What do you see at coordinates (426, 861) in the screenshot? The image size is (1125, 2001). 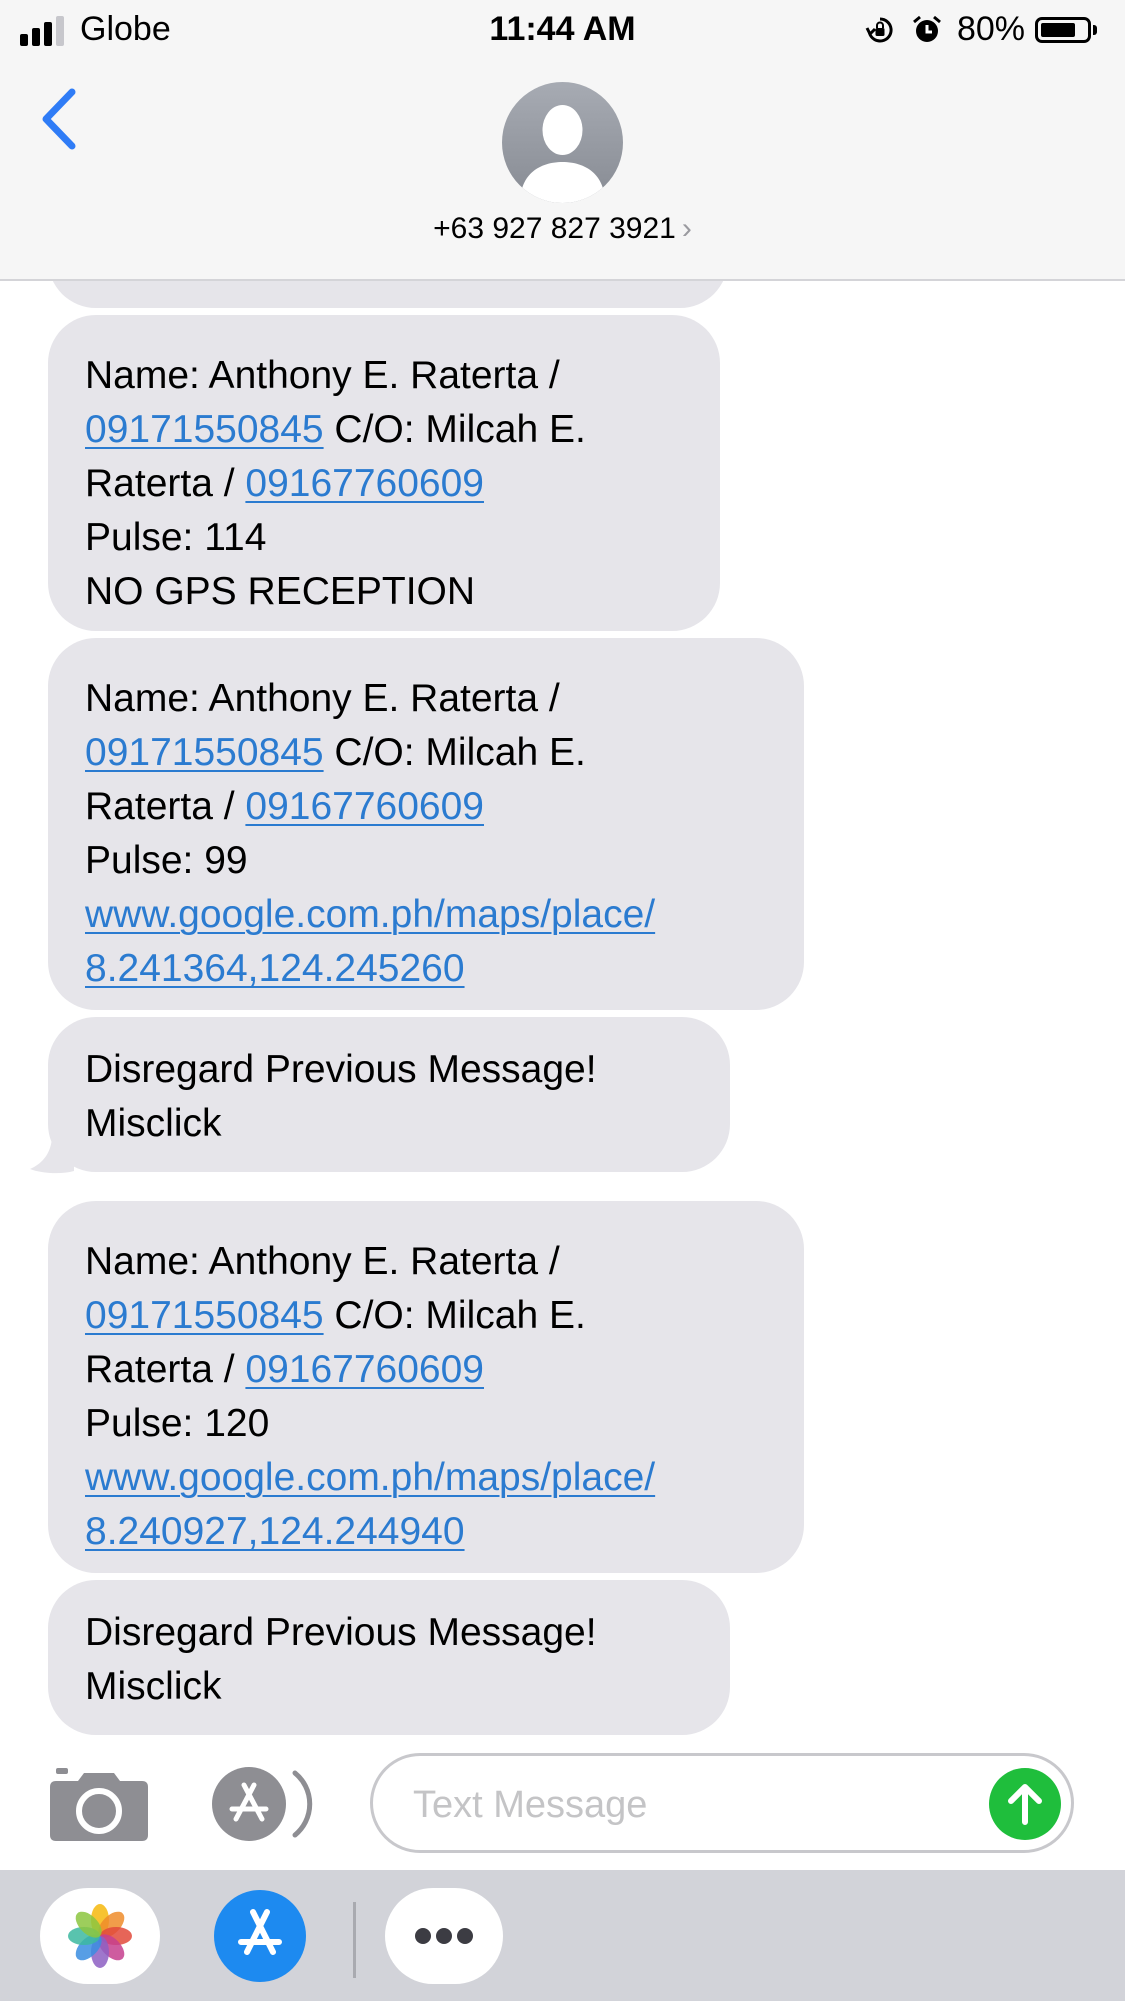 I see `message-line: Pulse: 99` at bounding box center [426, 861].